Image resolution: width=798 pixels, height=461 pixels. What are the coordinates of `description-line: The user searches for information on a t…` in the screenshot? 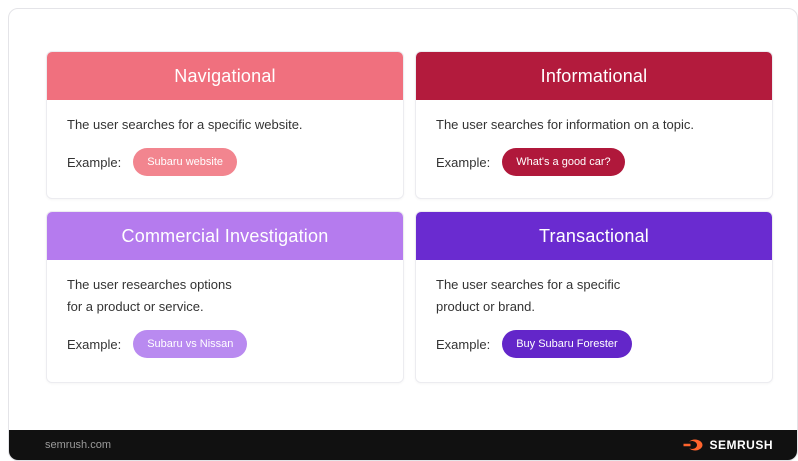 It's located at (565, 124).